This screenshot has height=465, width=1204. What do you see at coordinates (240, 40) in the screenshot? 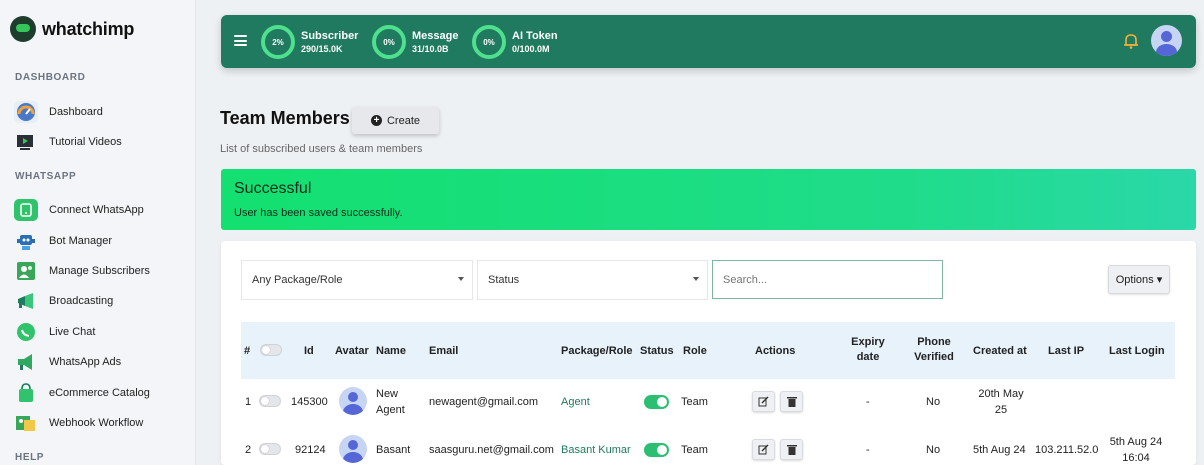
I see `hamburger-menu-icon` at bounding box center [240, 40].